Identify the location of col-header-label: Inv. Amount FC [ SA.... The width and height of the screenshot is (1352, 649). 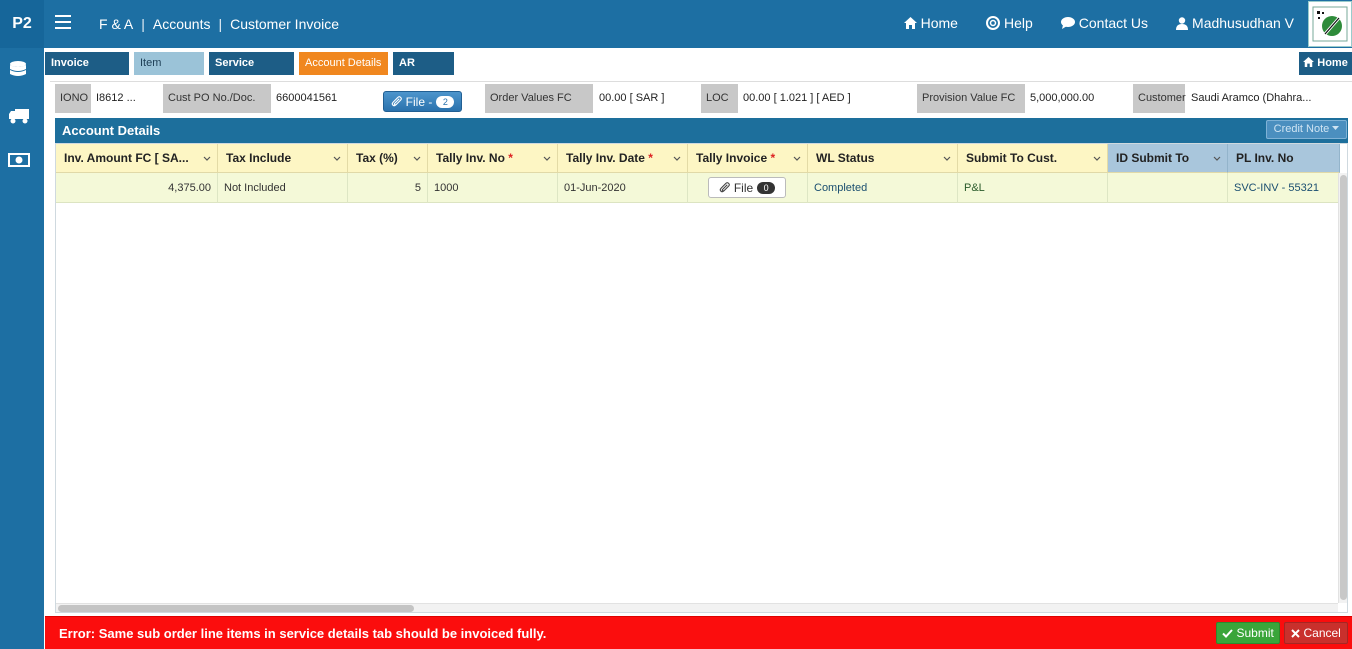
(126, 158).